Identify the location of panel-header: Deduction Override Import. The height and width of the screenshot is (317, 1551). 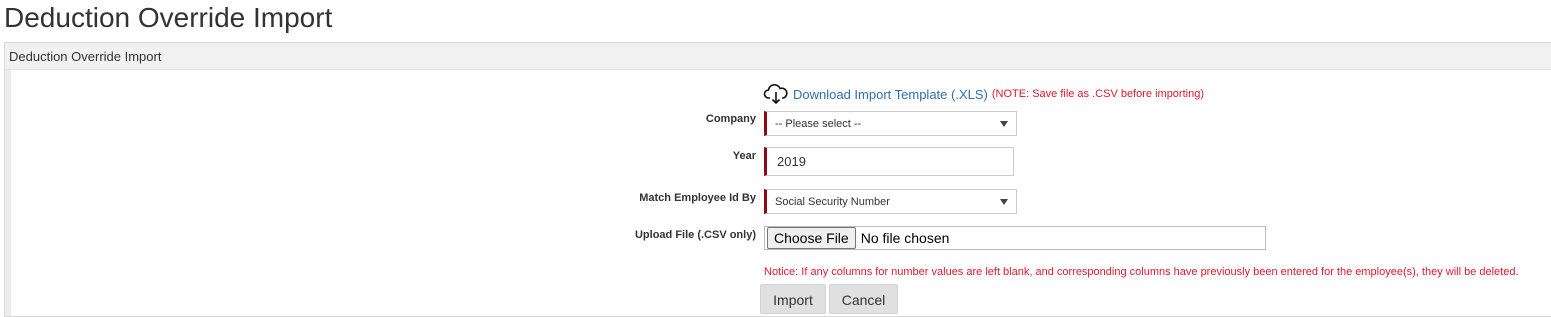
(778, 56).